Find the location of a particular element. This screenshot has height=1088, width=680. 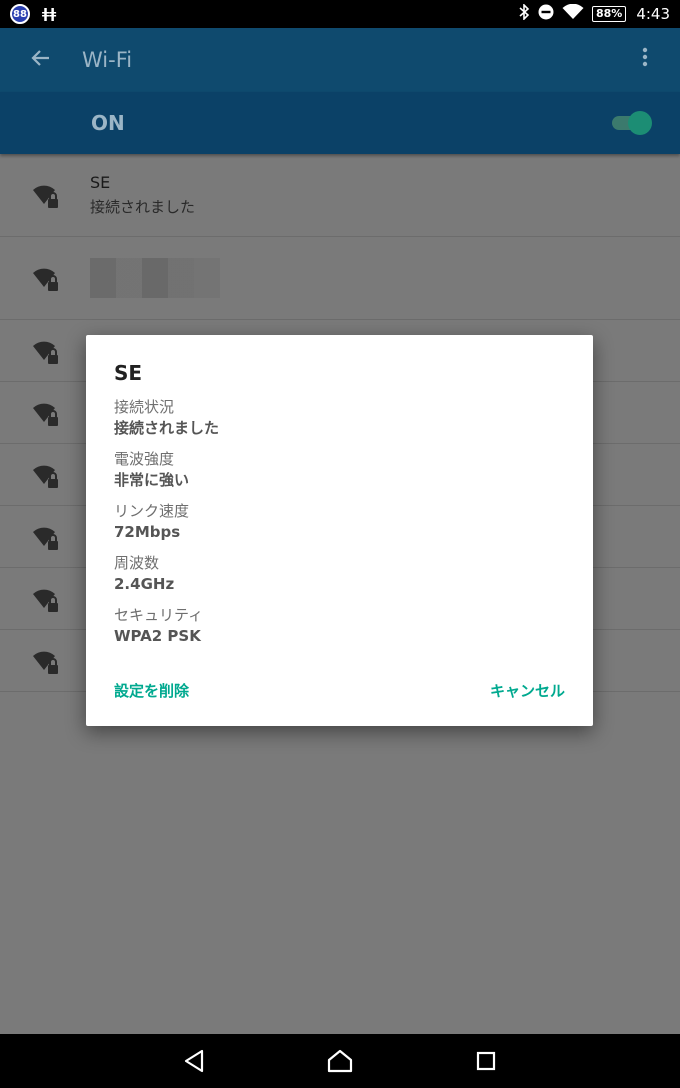

usb-debug-icon: ǂǂ is located at coordinates (49, 14).